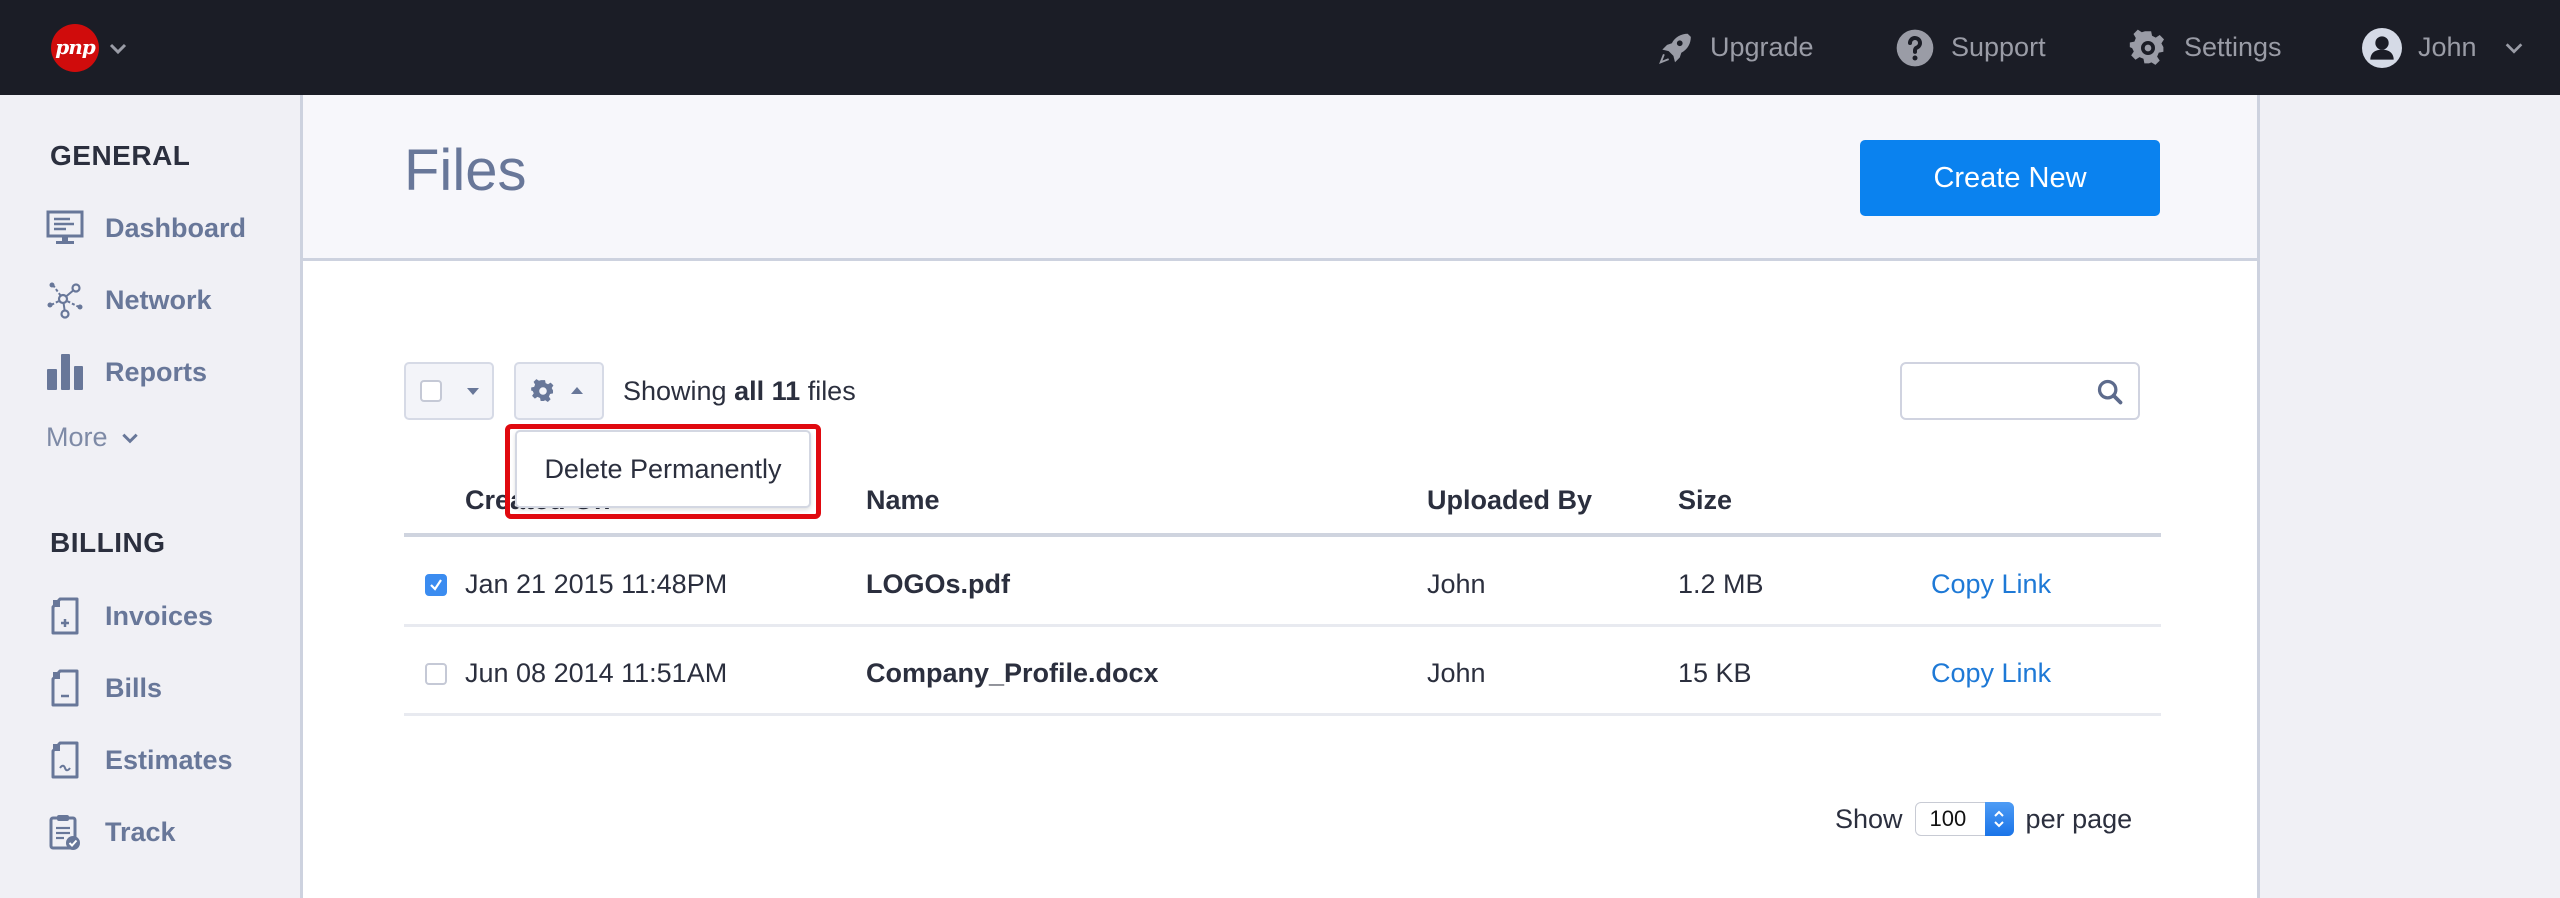 This screenshot has width=2560, height=898. Describe the element at coordinates (65, 300) in the screenshot. I see `network-icon` at that location.